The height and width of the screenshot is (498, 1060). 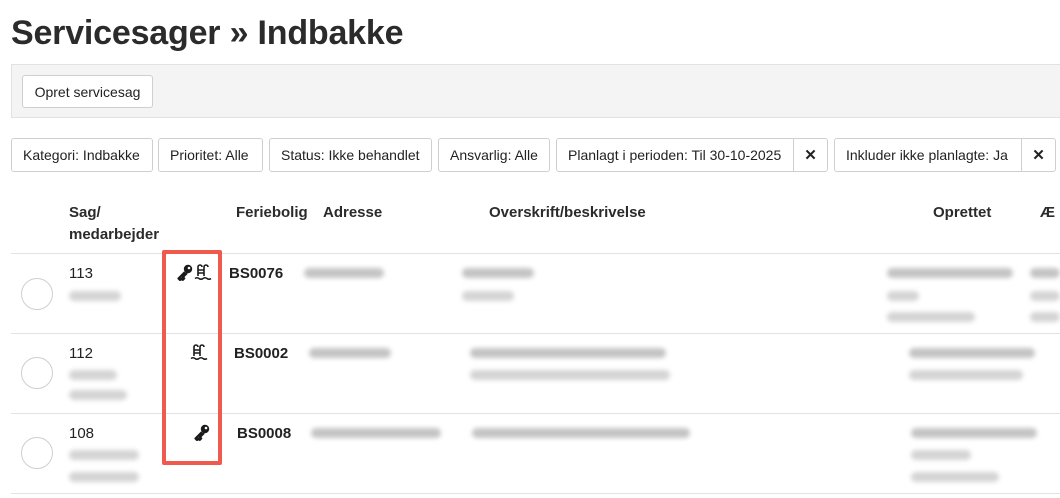 I want to click on filter-status: Status: Ikke behandlet, so click(x=350, y=155).